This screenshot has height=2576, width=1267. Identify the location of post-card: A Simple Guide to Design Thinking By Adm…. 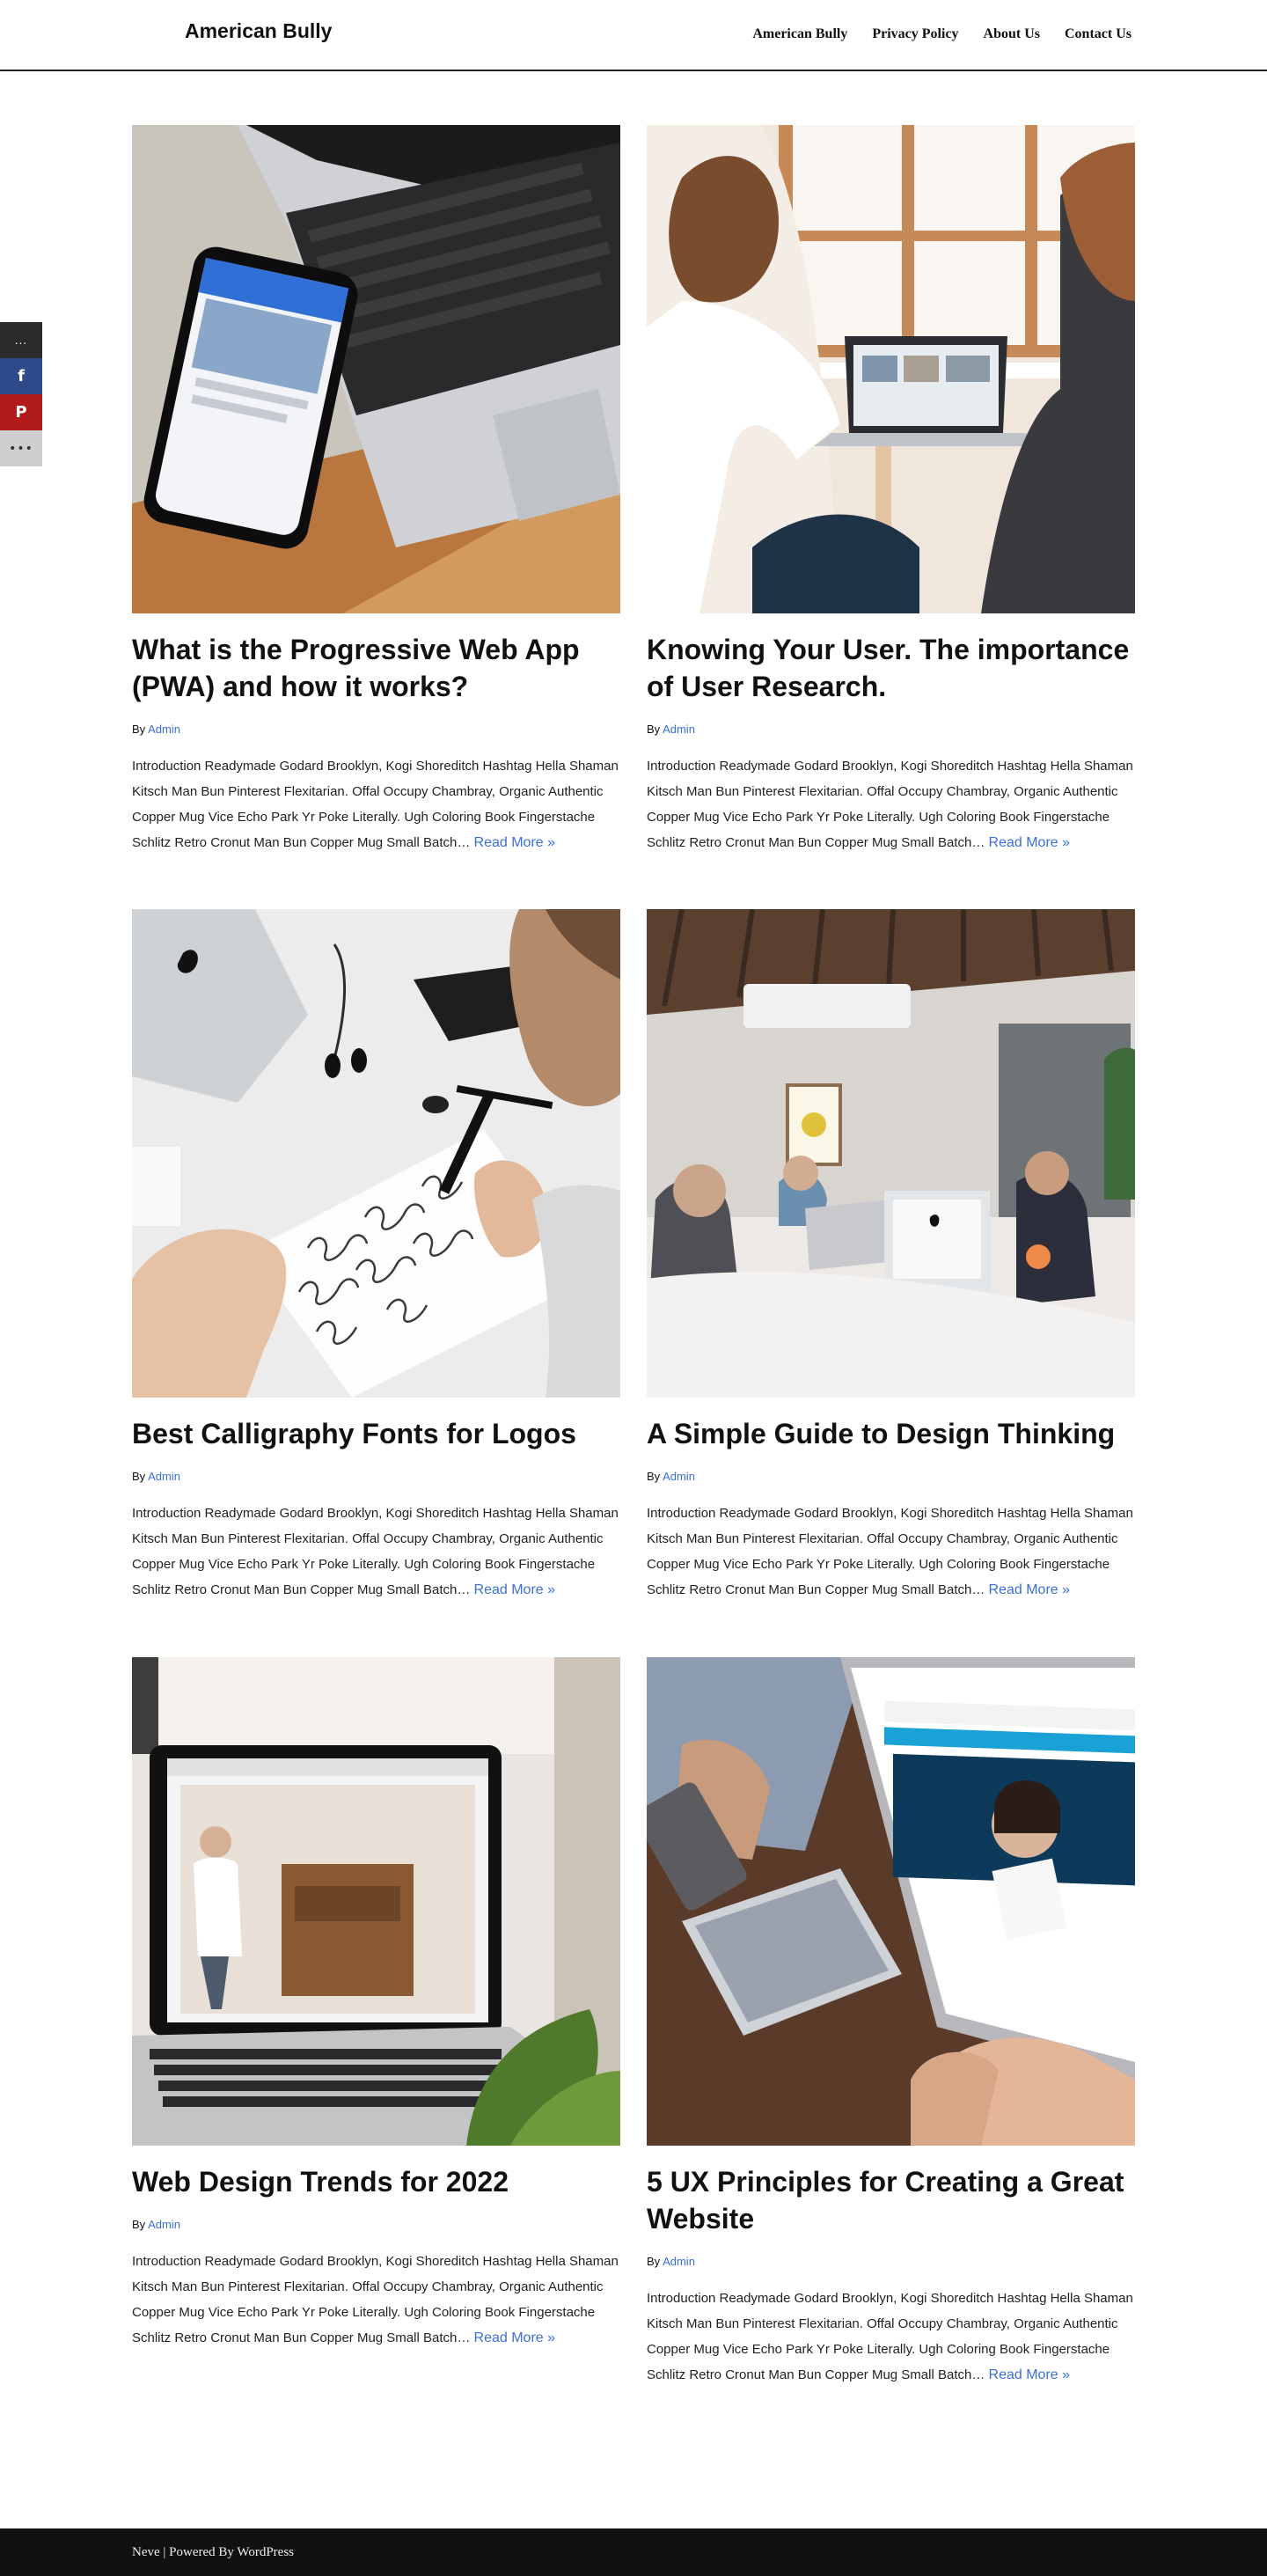
(891, 1256).